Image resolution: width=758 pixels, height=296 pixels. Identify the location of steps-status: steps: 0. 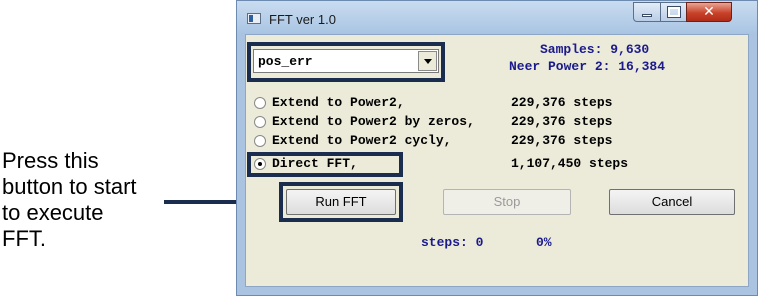
(452, 242).